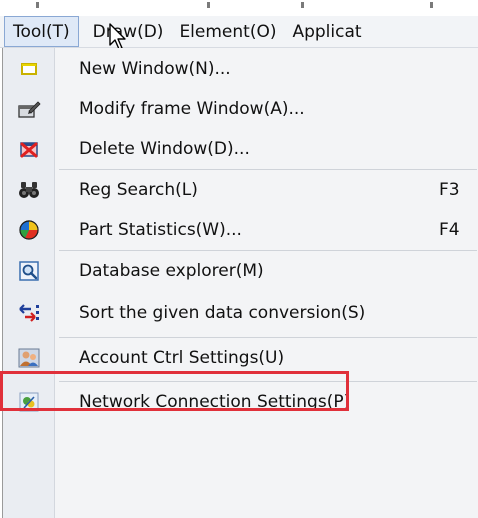 The image size is (478, 518). Describe the element at coordinates (29, 313) in the screenshot. I see `sort-arrows-icon` at that location.